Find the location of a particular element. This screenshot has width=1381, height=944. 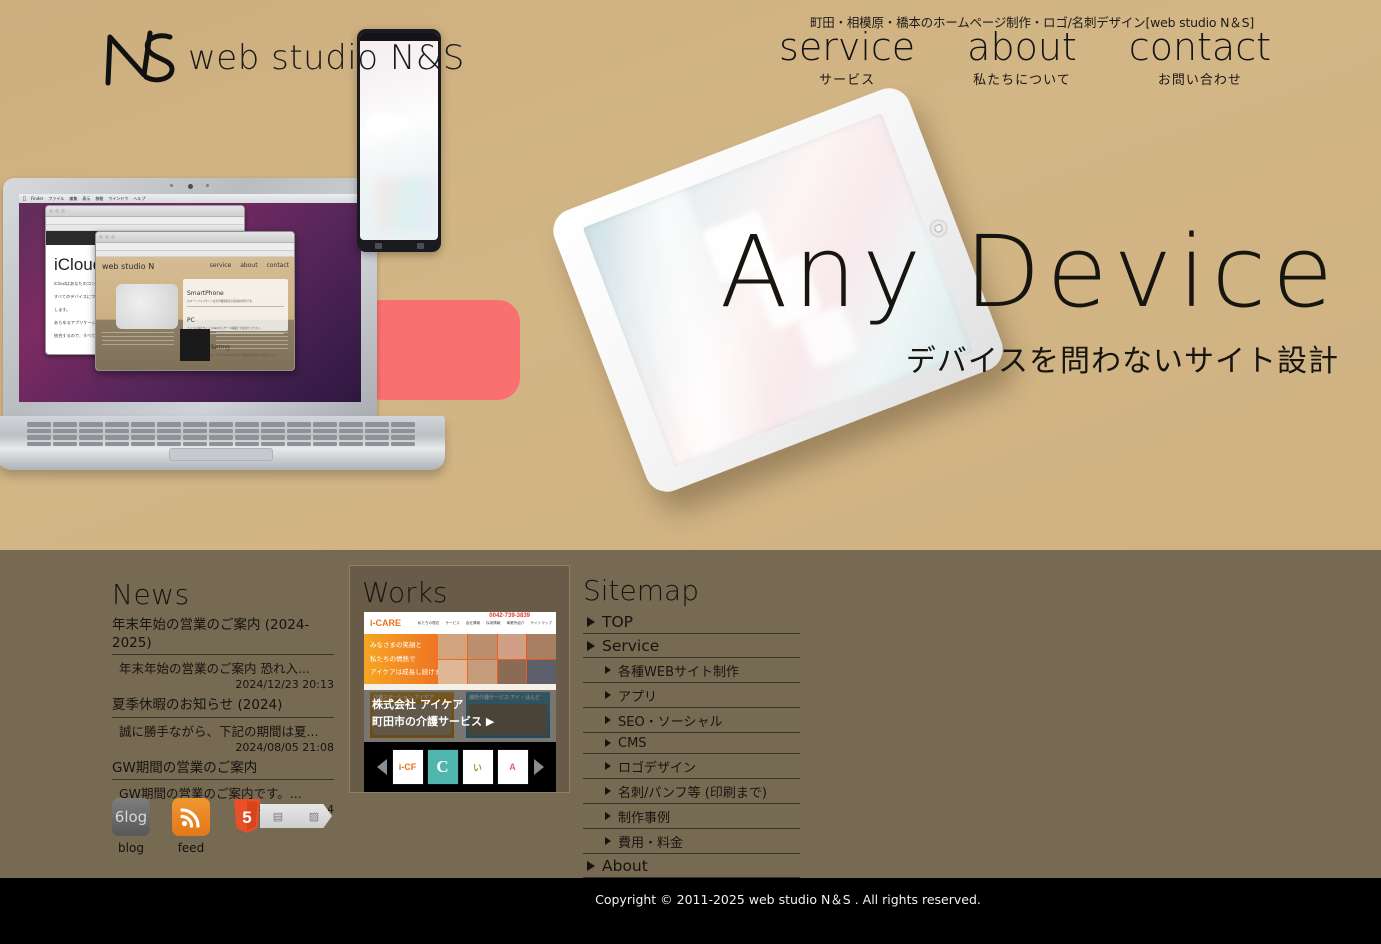

blog-badge: 6log blog is located at coordinates (131, 826).